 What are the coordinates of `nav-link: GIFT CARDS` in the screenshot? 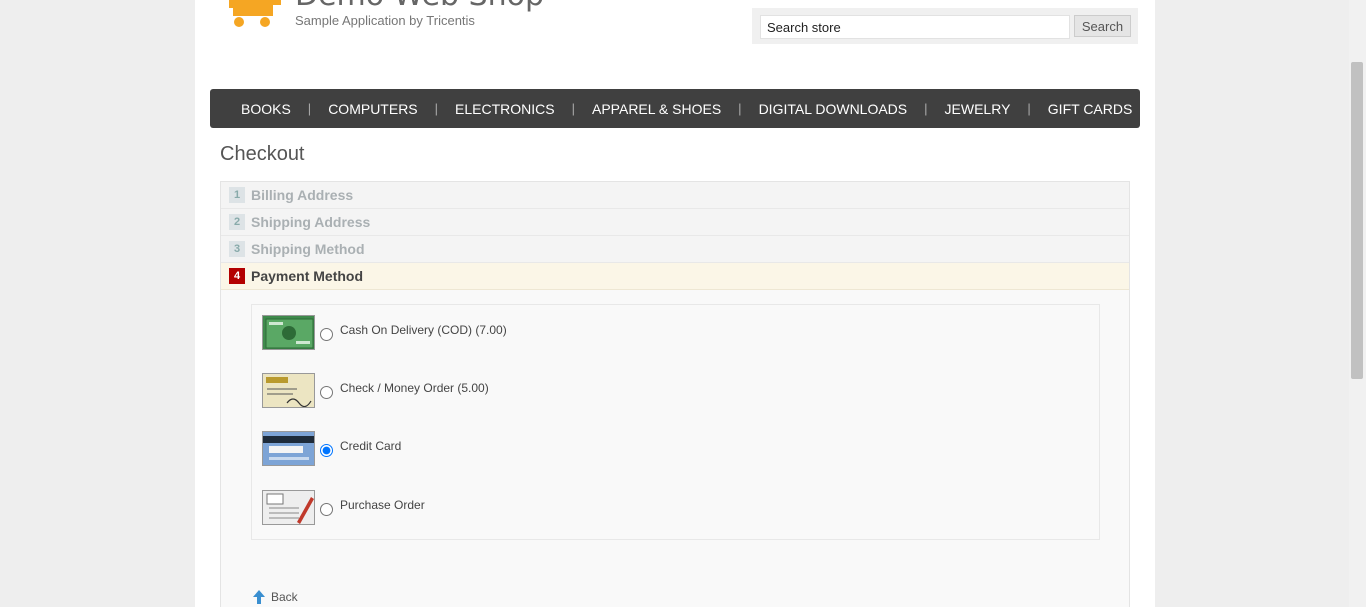 It's located at (1090, 109).